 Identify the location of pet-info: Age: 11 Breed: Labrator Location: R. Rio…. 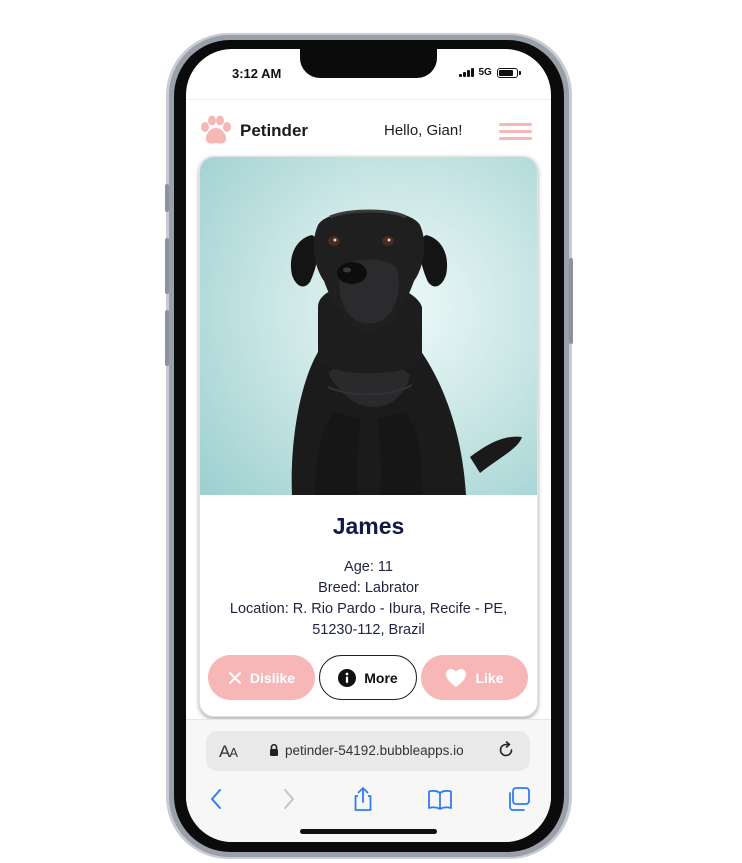
(368, 599).